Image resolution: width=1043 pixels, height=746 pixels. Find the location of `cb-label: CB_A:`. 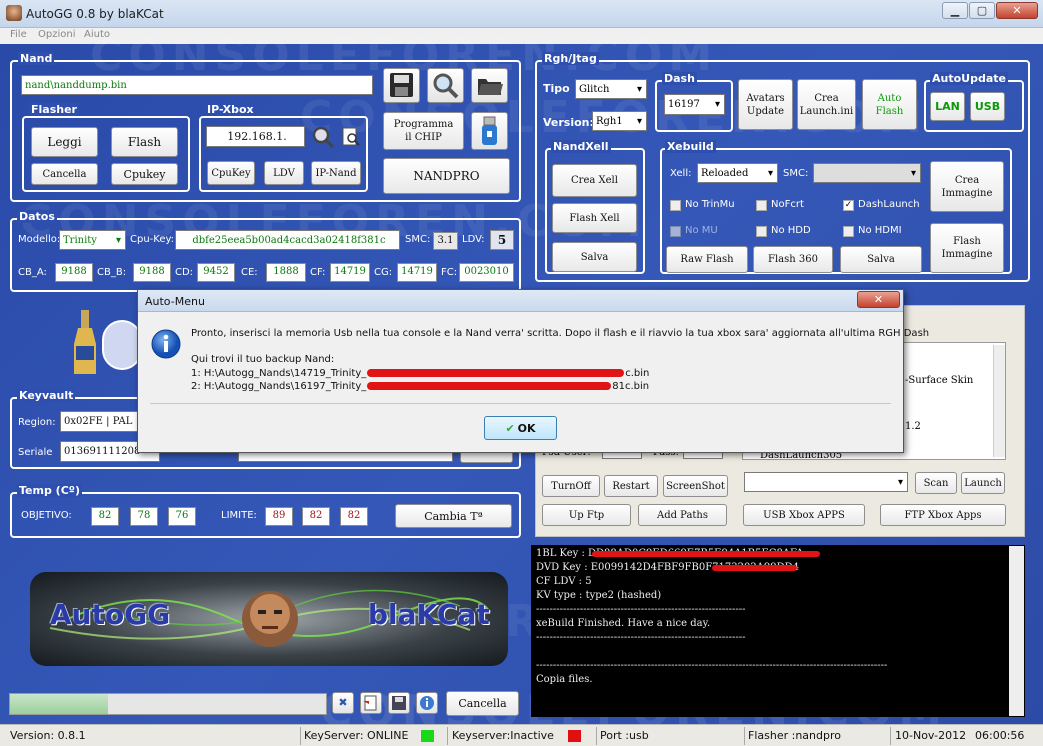

cb-label: CB_A: is located at coordinates (32, 272).